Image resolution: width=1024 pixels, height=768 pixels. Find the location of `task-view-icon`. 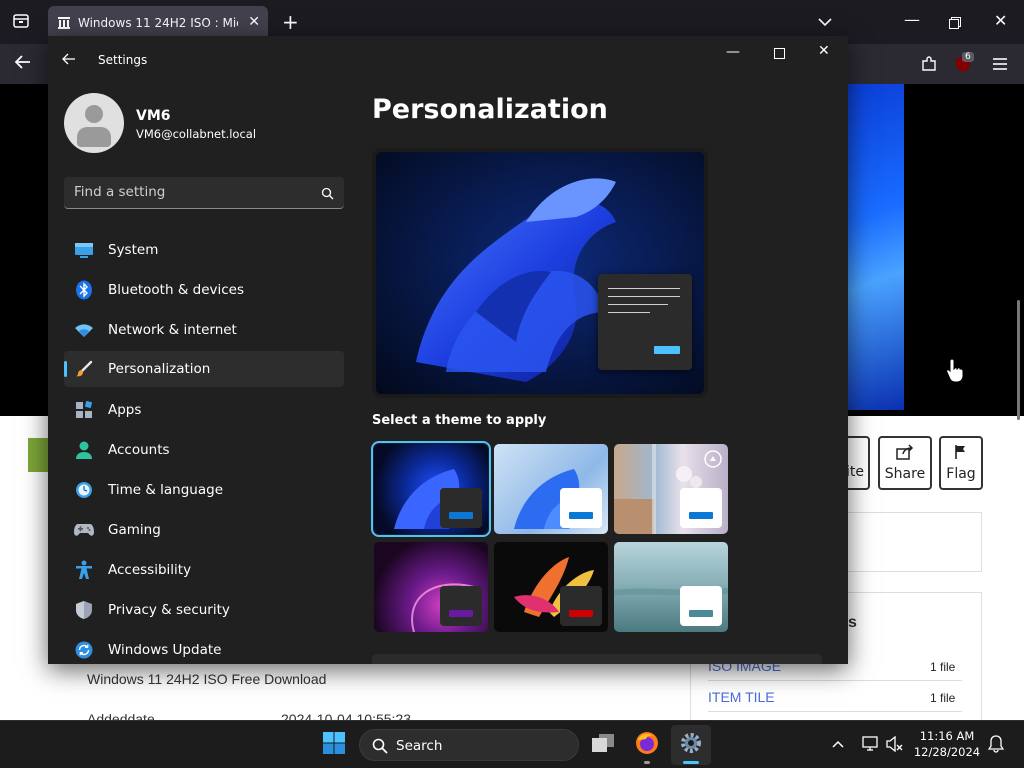

task-view-icon is located at coordinates (603, 745).